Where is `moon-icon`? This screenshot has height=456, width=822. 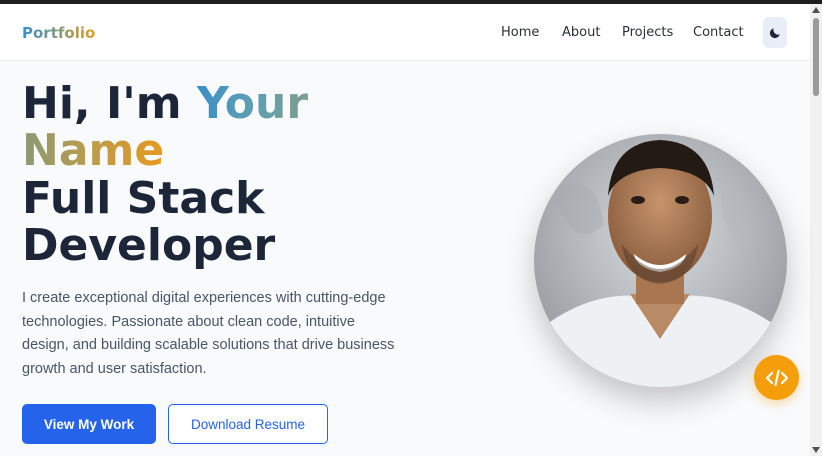
moon-icon is located at coordinates (774, 32).